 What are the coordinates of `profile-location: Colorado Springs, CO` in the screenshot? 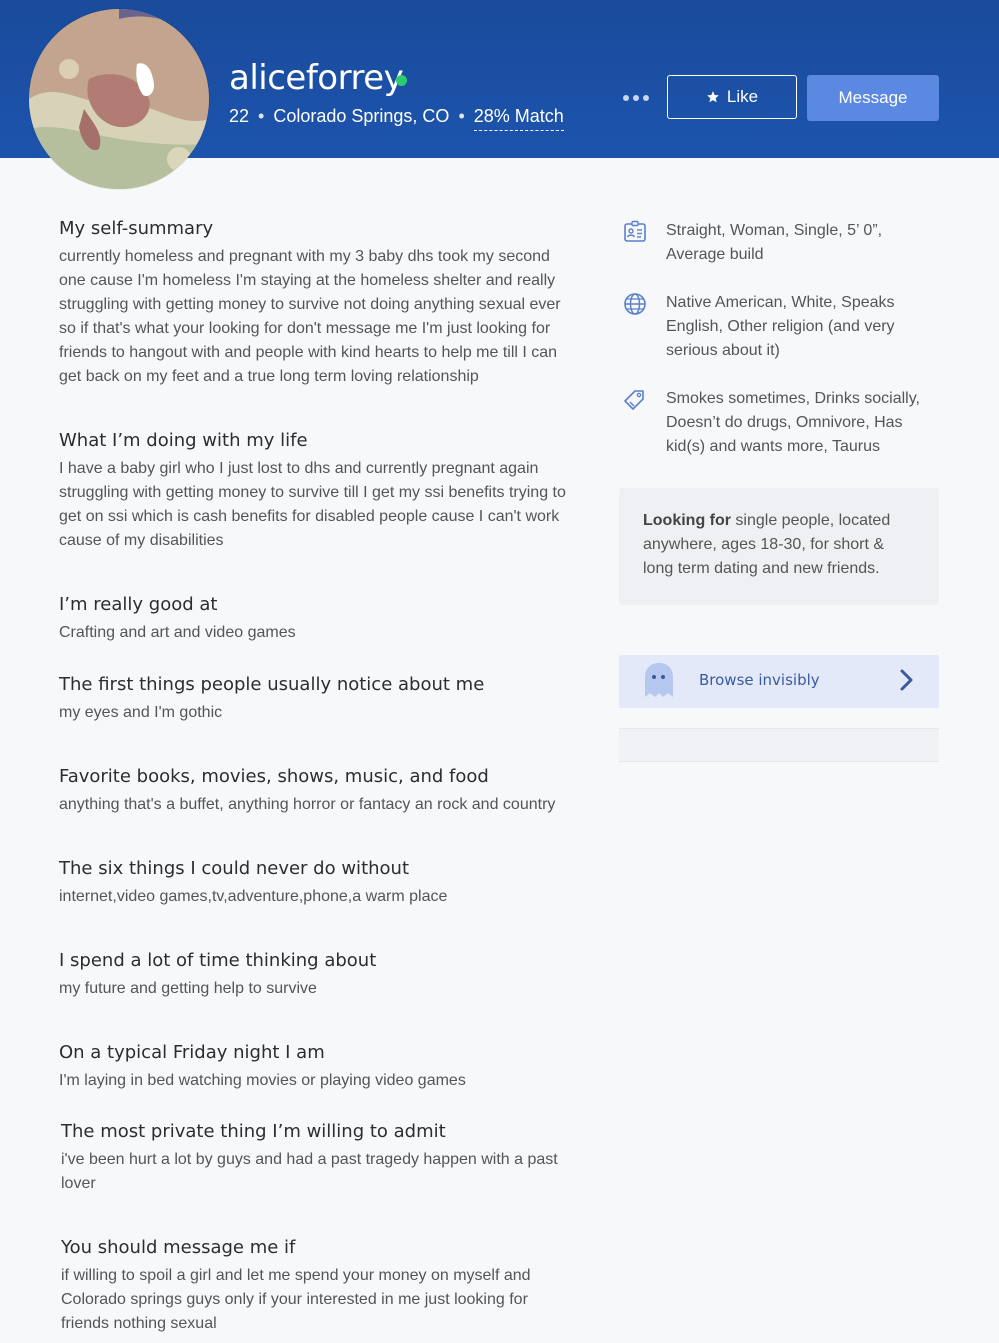 It's located at (361, 116).